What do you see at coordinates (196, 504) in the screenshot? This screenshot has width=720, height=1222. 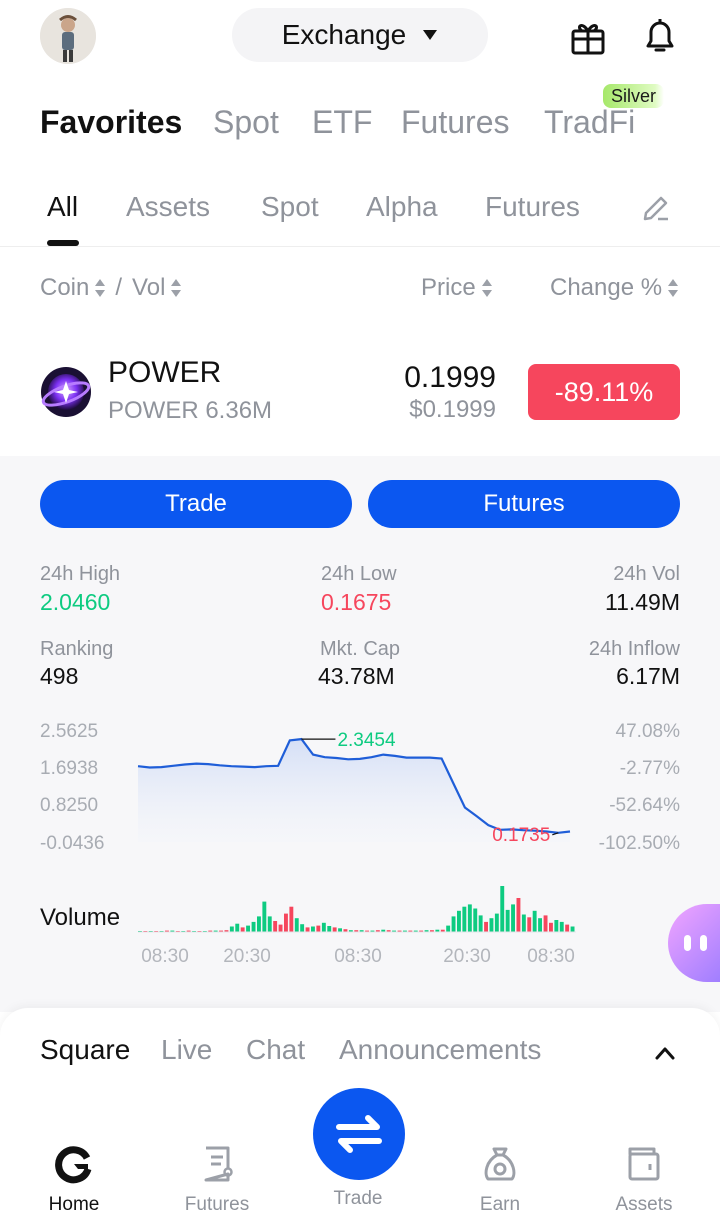 I see `trade-button: Trade` at bounding box center [196, 504].